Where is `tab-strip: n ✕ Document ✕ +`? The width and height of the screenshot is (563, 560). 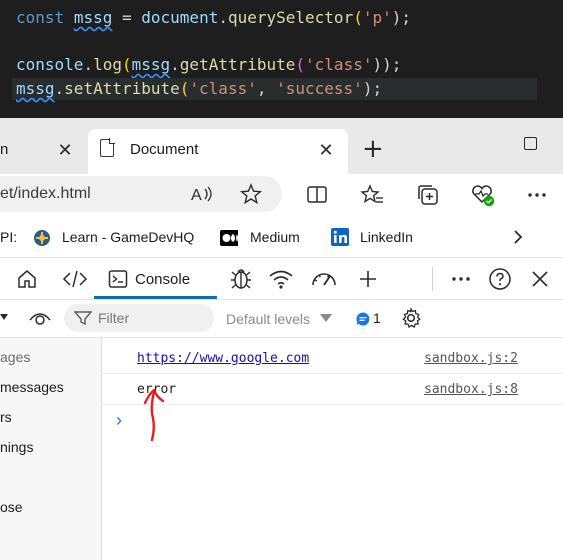 tab-strip: n ✕ Document ✕ + is located at coordinates (281, 146).